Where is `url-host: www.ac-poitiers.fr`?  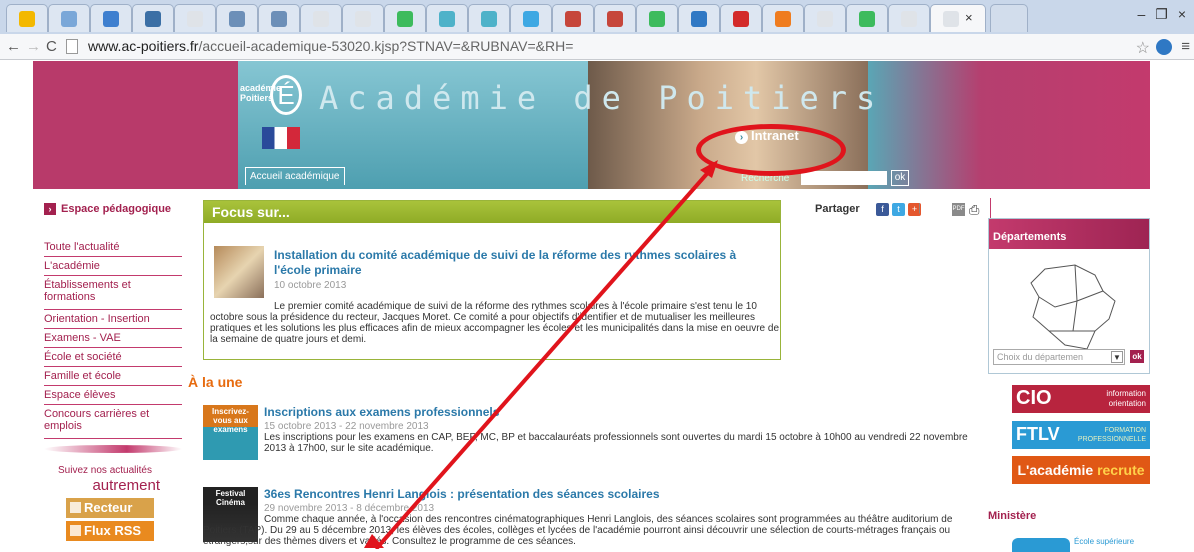
url-host: www.ac-poitiers.fr is located at coordinates (143, 46).